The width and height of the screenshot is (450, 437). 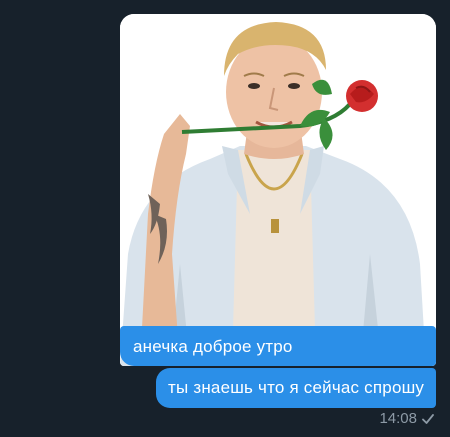 I want to click on message-bubble: ты знаешь что я сейчас спрошу, so click(x=296, y=388).